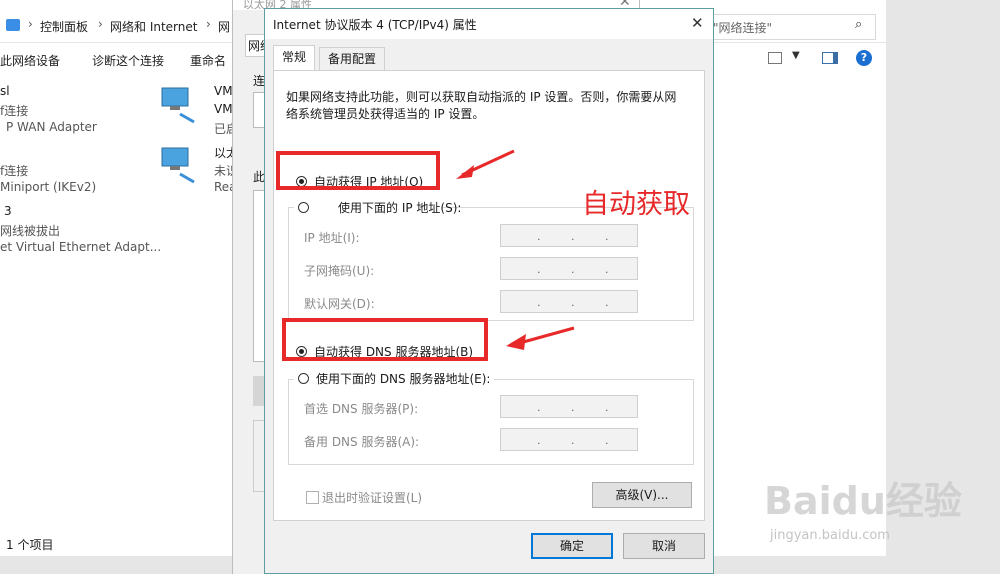 The width and height of the screenshot is (1000, 574). I want to click on disable-device-command: 此网络设备, so click(30, 60).